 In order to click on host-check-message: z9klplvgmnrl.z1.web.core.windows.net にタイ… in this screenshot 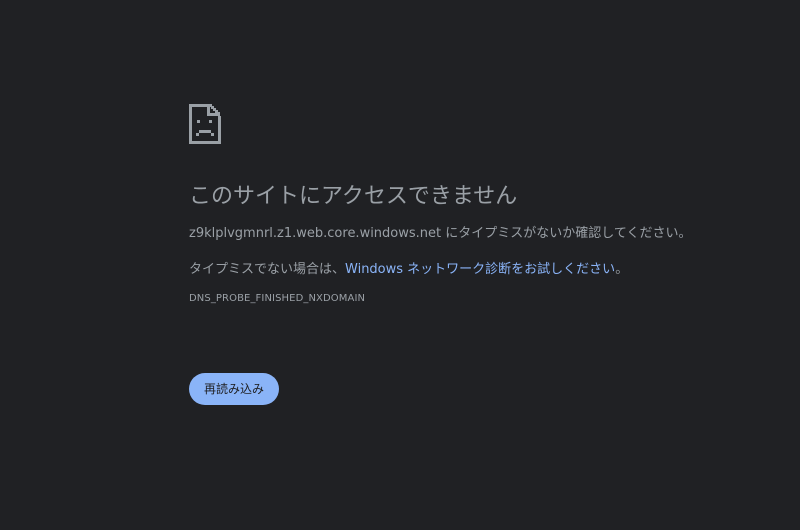, I will do `click(469, 234)`.